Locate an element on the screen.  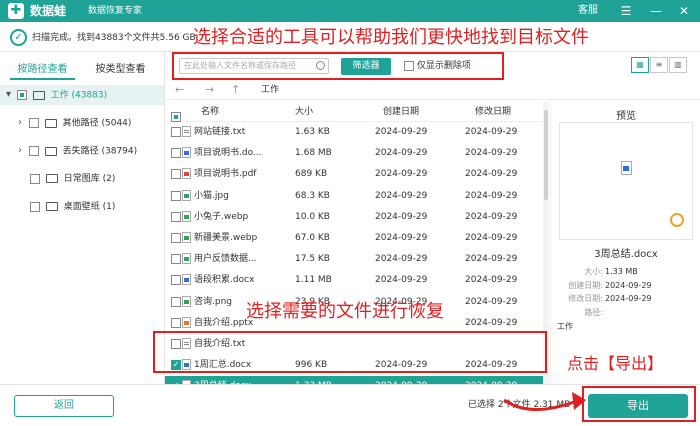
folder-icon is located at coordinates (50, 151).